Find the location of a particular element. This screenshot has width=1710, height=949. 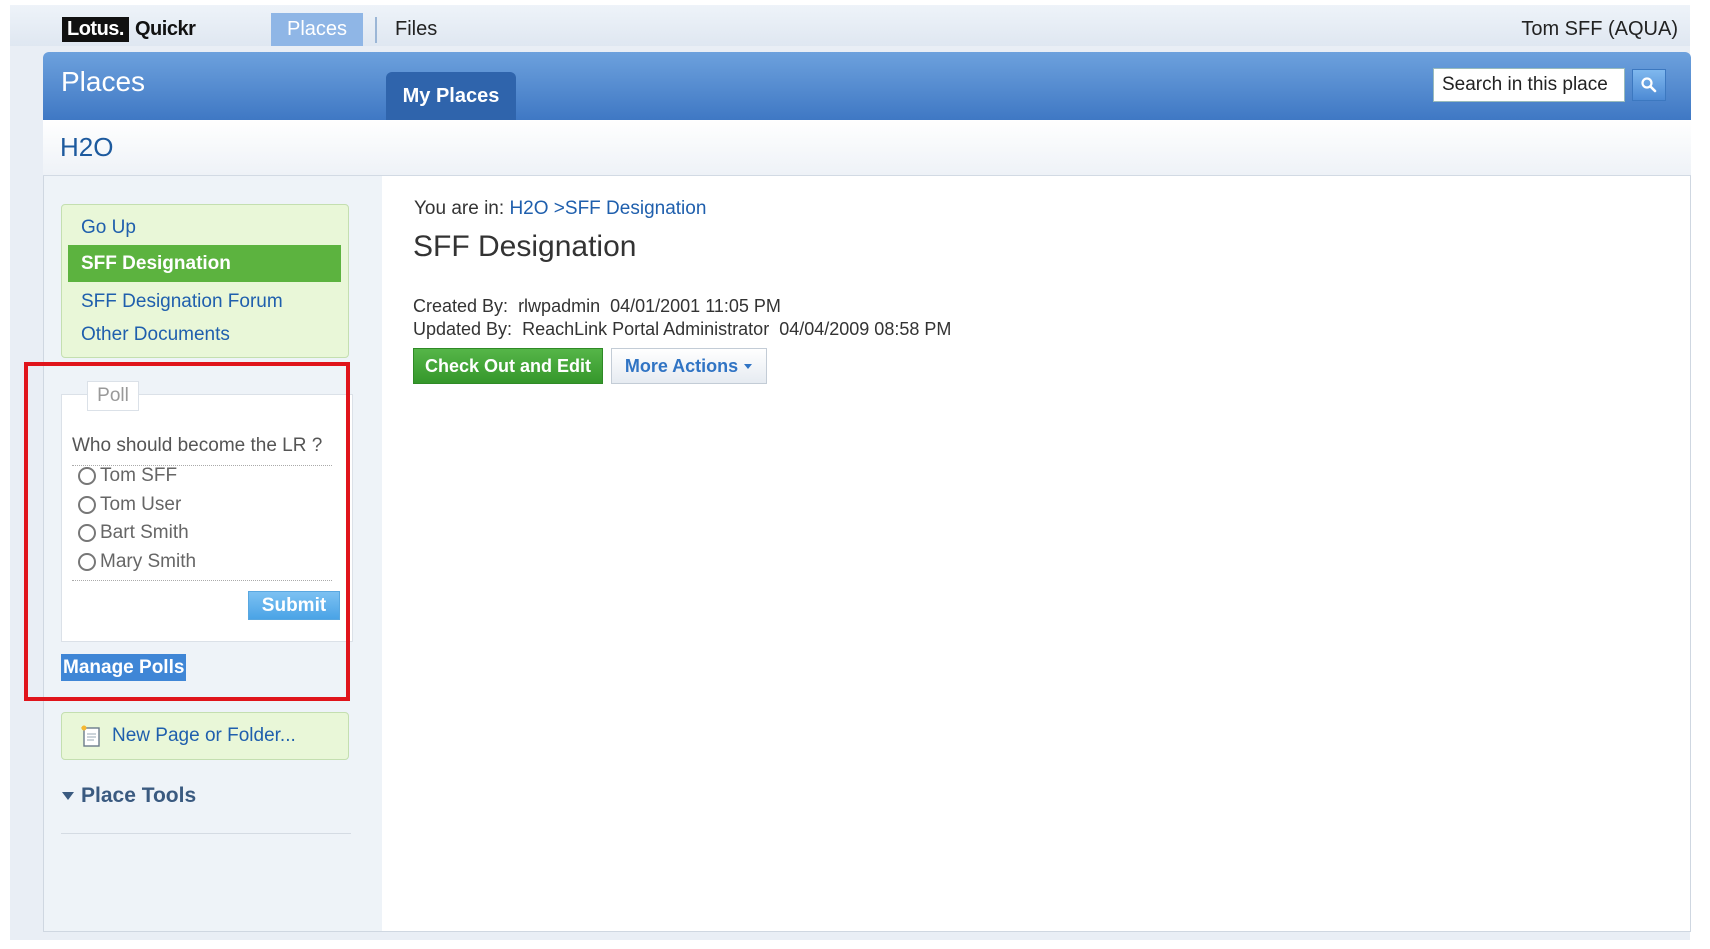

chevron-down-icon is located at coordinates (748, 366).